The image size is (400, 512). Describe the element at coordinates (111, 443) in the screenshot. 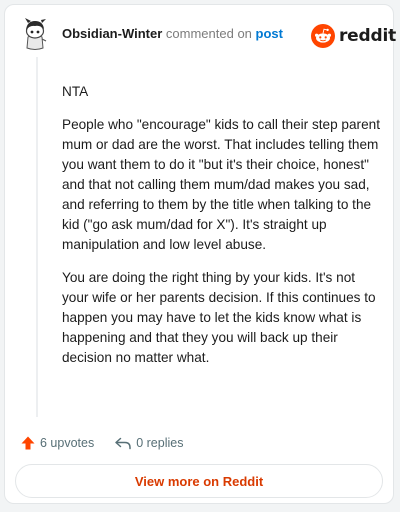

I see `comment-footer: 6 upvotes 0 replies` at that location.